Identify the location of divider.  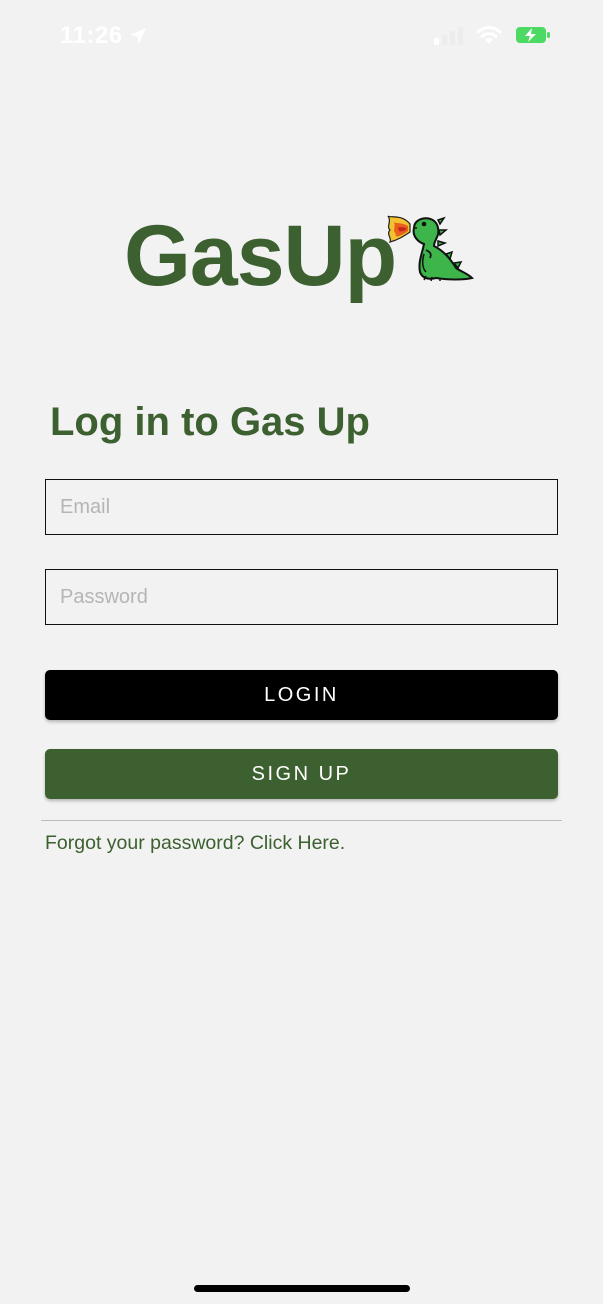
(301, 820).